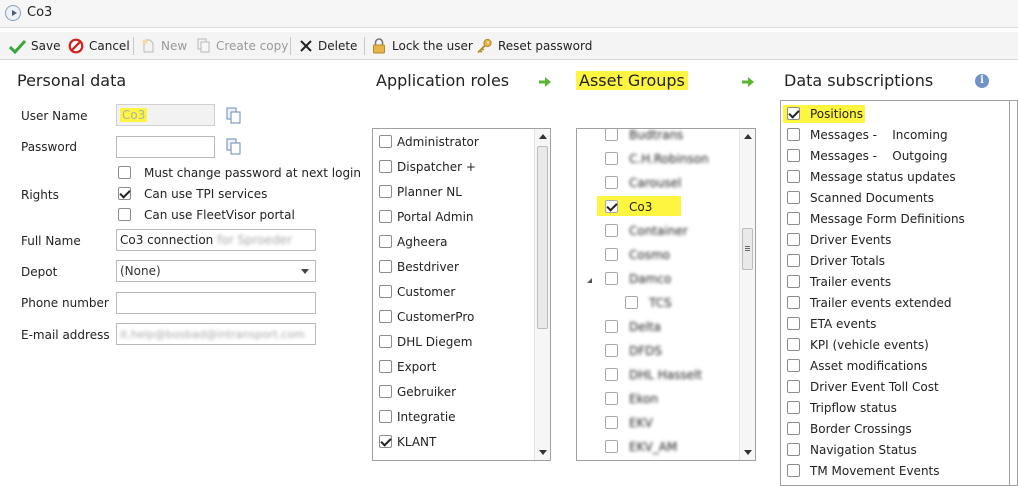 The height and width of the screenshot is (486, 1018). I want to click on must-change-checkbox, so click(124, 172).